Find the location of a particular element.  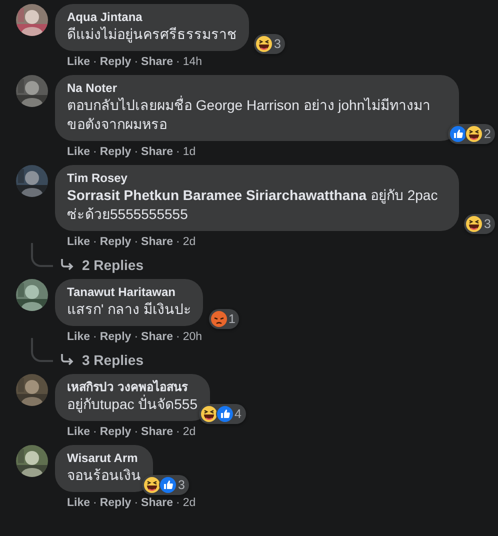

view-replies-link: 2 Replies is located at coordinates (98, 261).